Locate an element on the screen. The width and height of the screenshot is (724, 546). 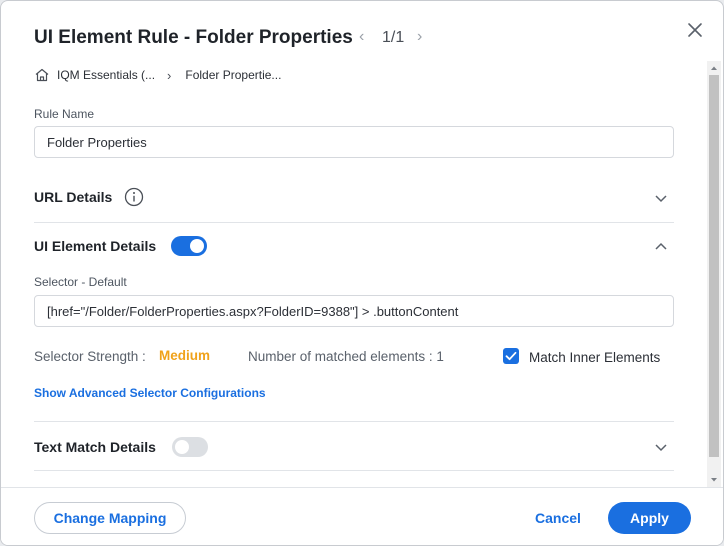
info-icon is located at coordinates (134, 197).